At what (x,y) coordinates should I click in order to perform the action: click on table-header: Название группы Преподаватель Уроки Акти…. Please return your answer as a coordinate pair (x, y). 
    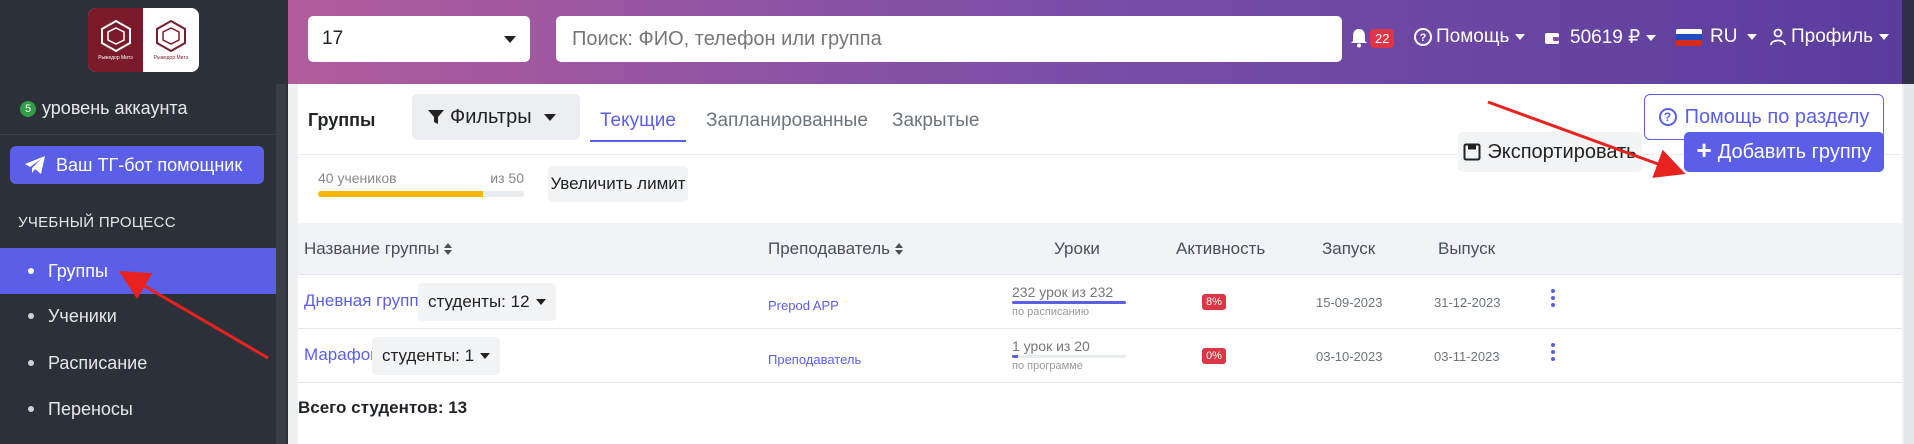
    Looking at the image, I should click on (1100, 249).